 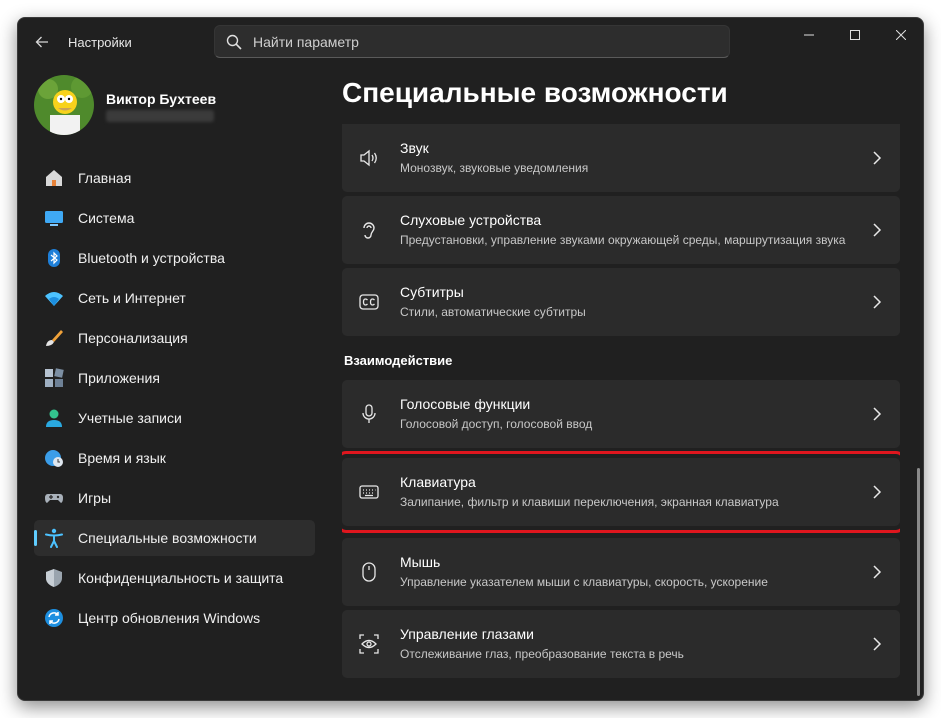 I want to click on card-captions: Субтитры Стили, автоматические субтитры, so click(x=621, y=302).